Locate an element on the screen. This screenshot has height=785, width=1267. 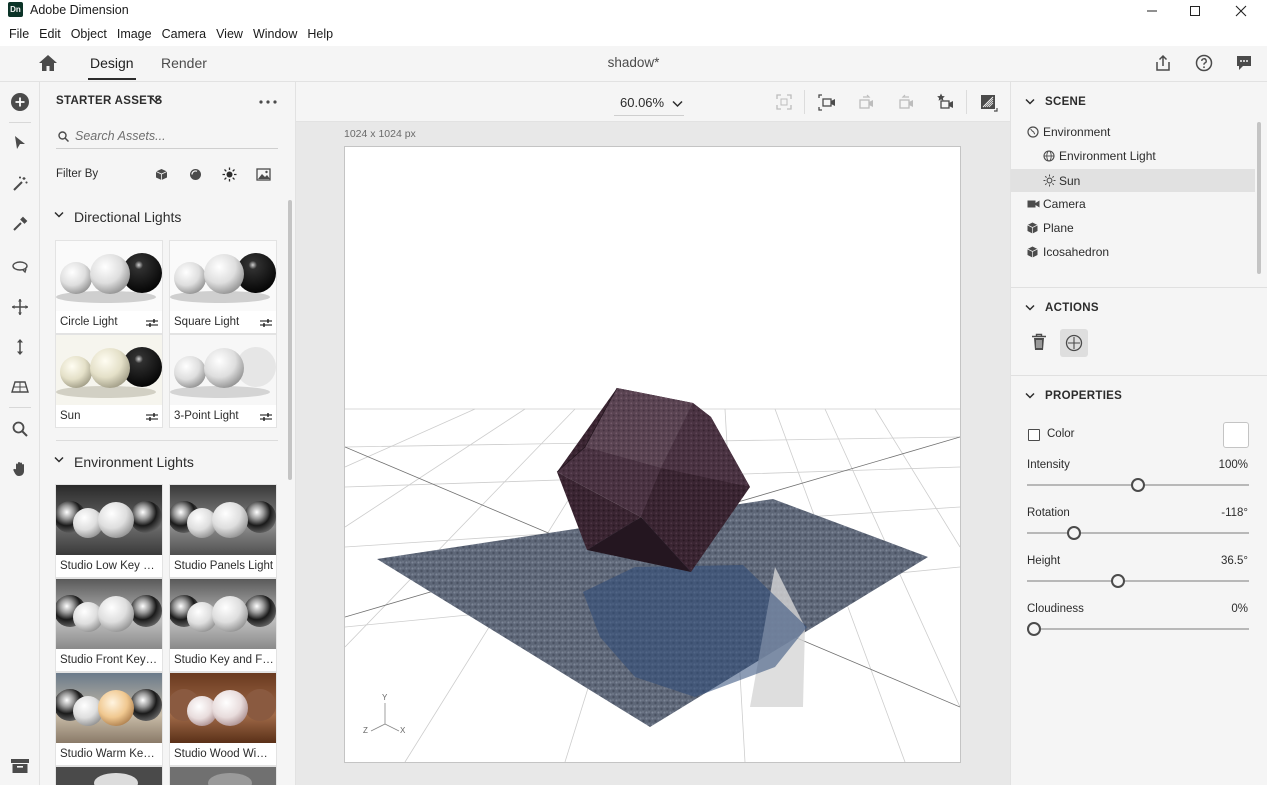
scene-collapse-toggle is located at coordinates (1030, 102).